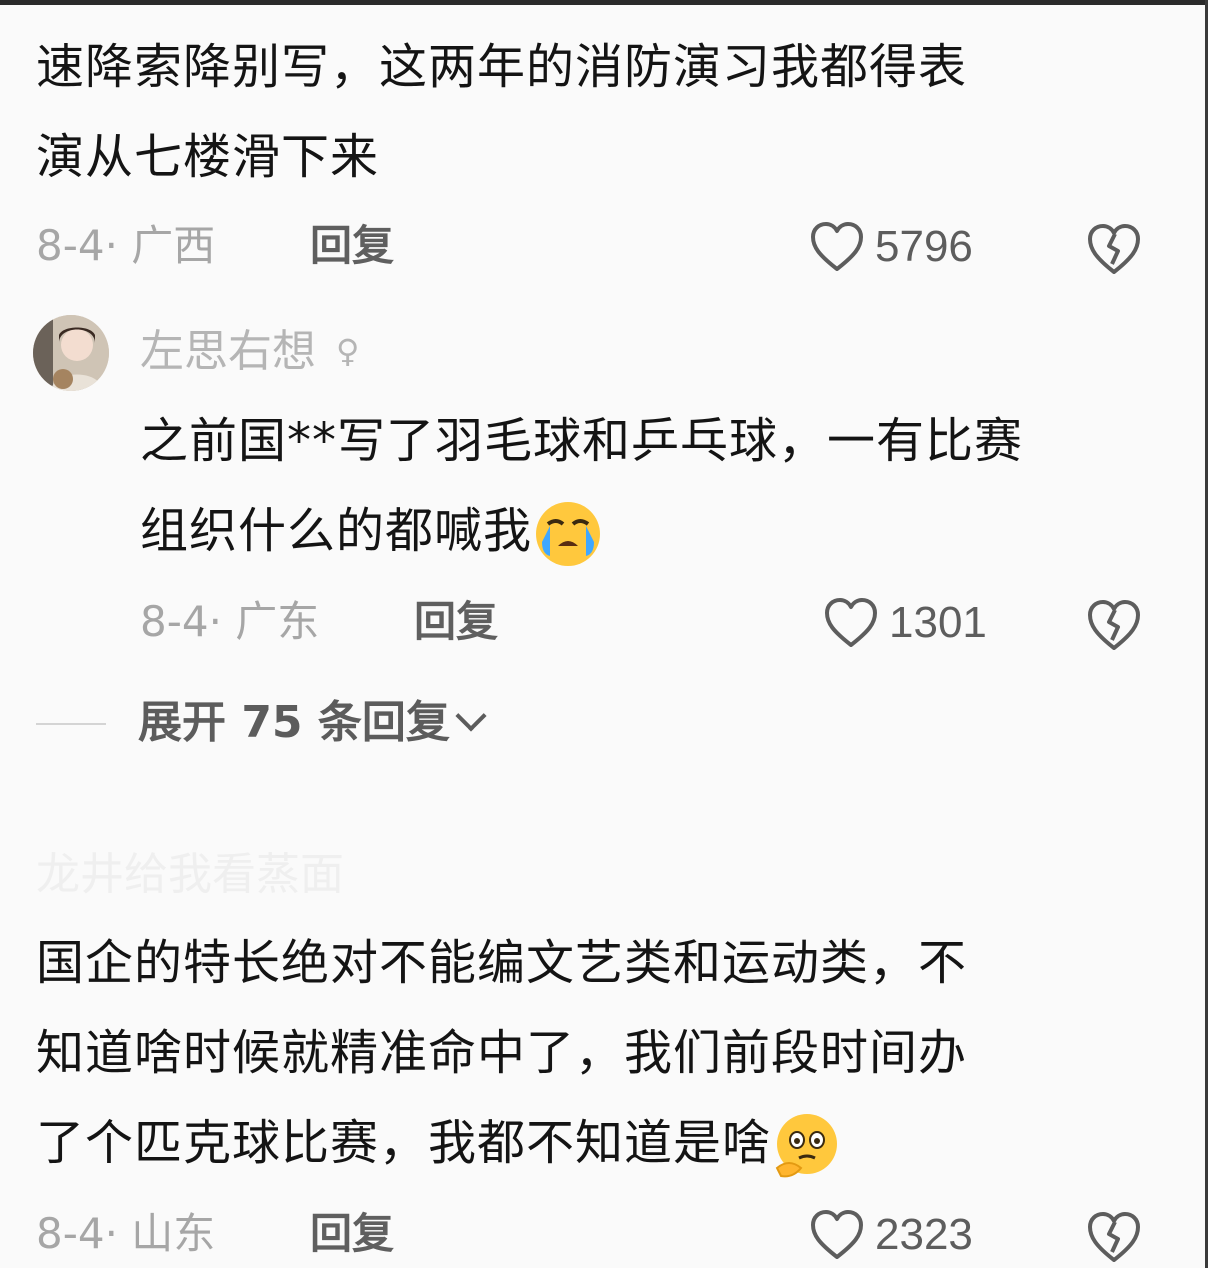  What do you see at coordinates (372, 531) in the screenshot?
I see `comment-2-line-2: 组织什么的都喊我` at bounding box center [372, 531].